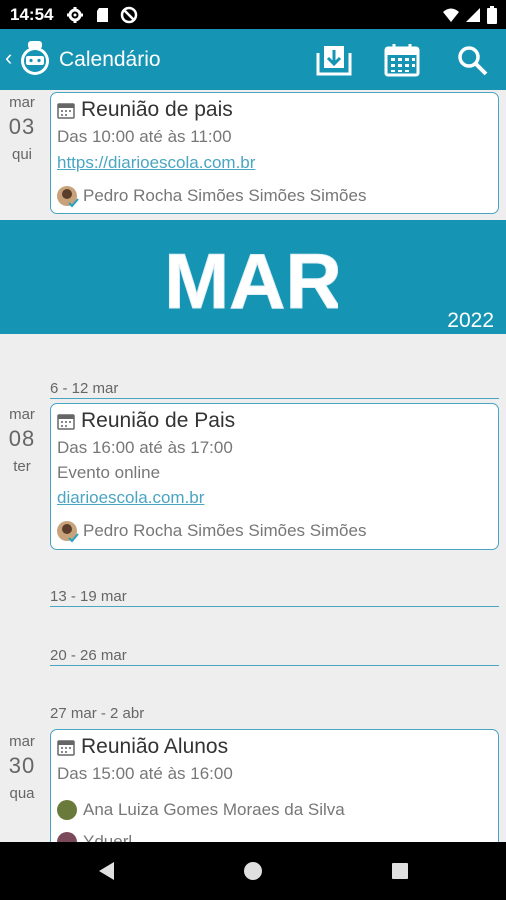 The width and height of the screenshot is (506, 900). What do you see at coordinates (157, 109) in the screenshot?
I see `event-title: Reunião de pais` at bounding box center [157, 109].